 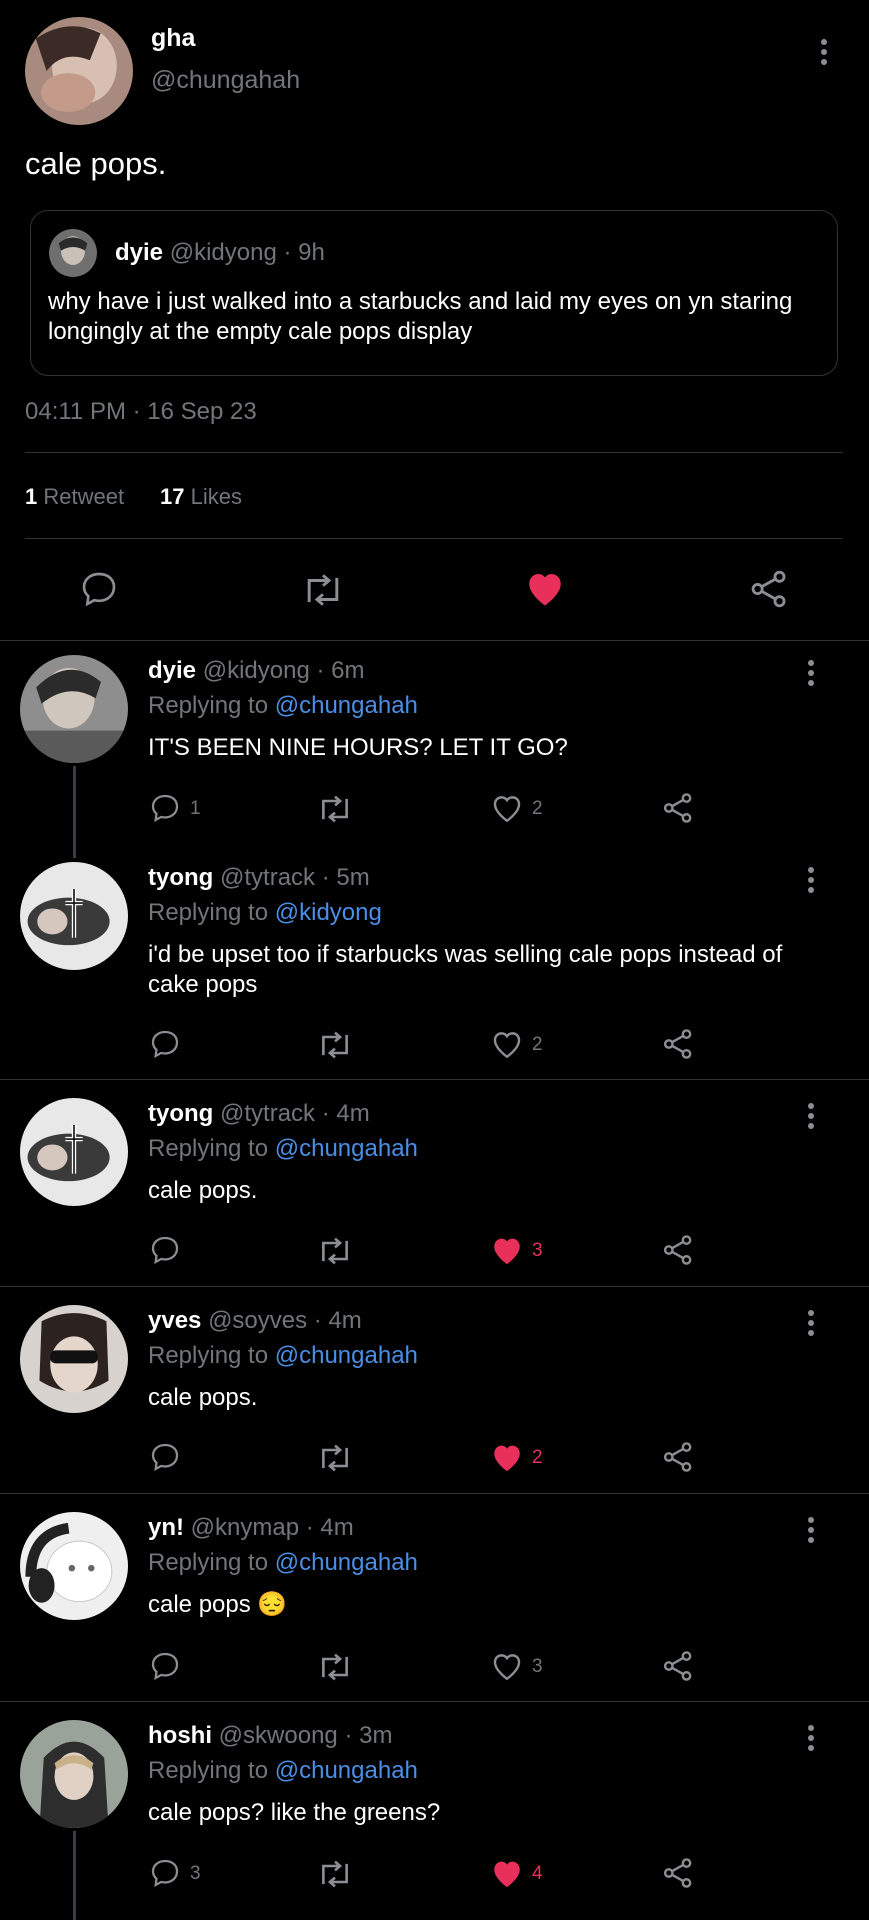 What do you see at coordinates (172, 496) in the screenshot?
I see `likes-count: 17` at bounding box center [172, 496].